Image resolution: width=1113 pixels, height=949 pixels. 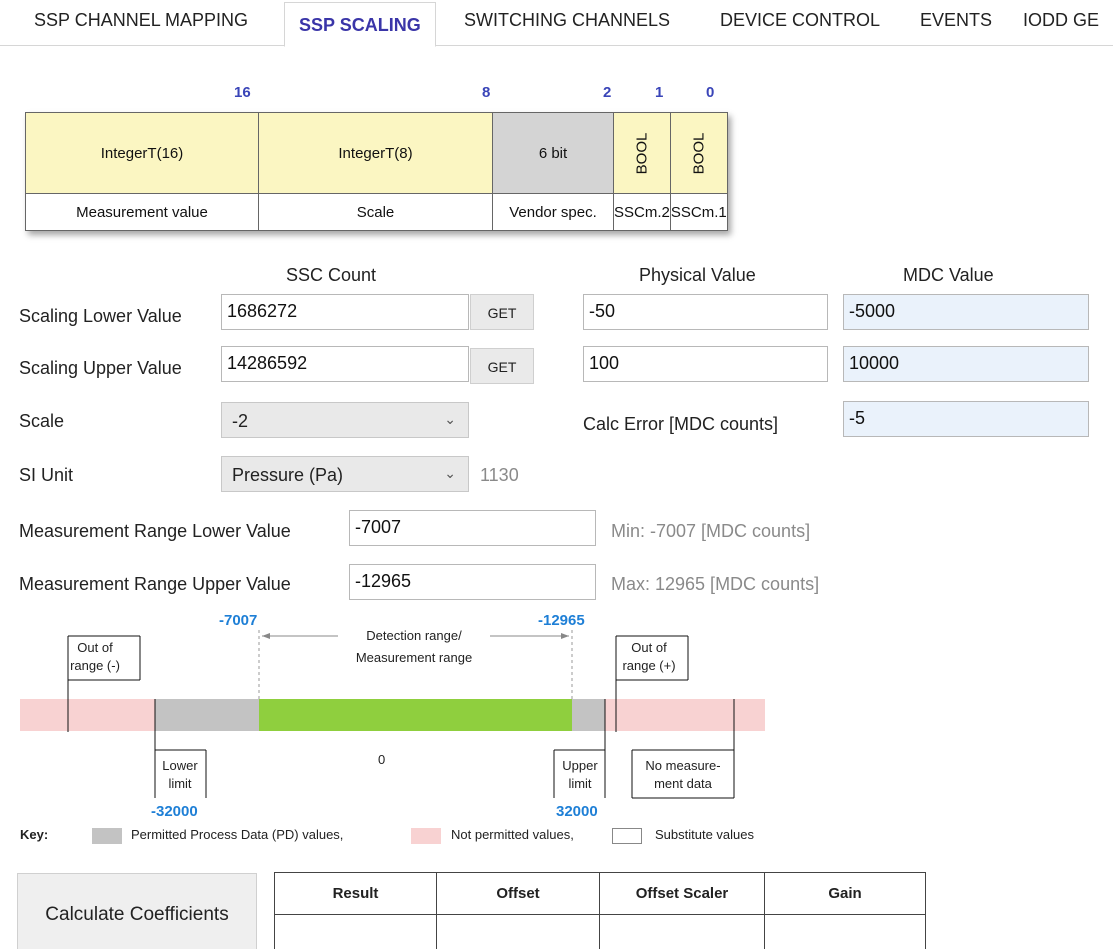 I want to click on scaling-upper-label: Scaling Upper Value, so click(x=100, y=368).